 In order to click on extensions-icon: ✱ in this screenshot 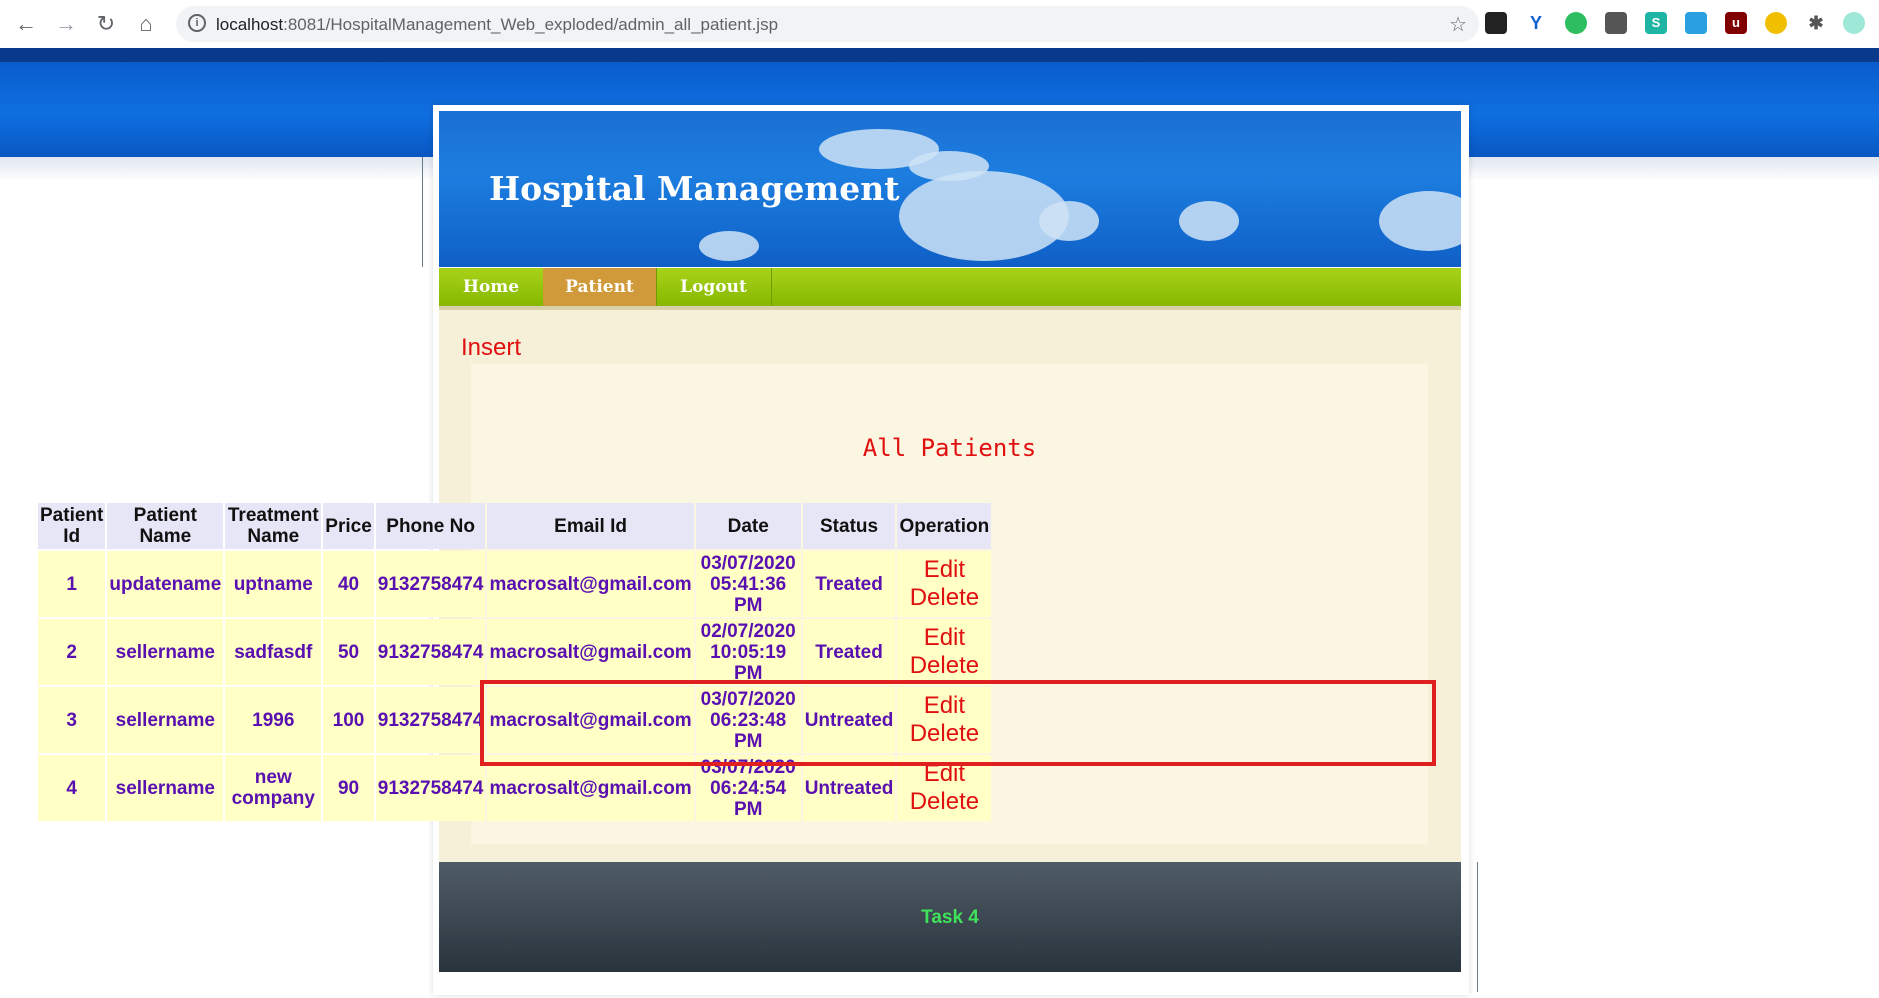, I will do `click(1816, 23)`.